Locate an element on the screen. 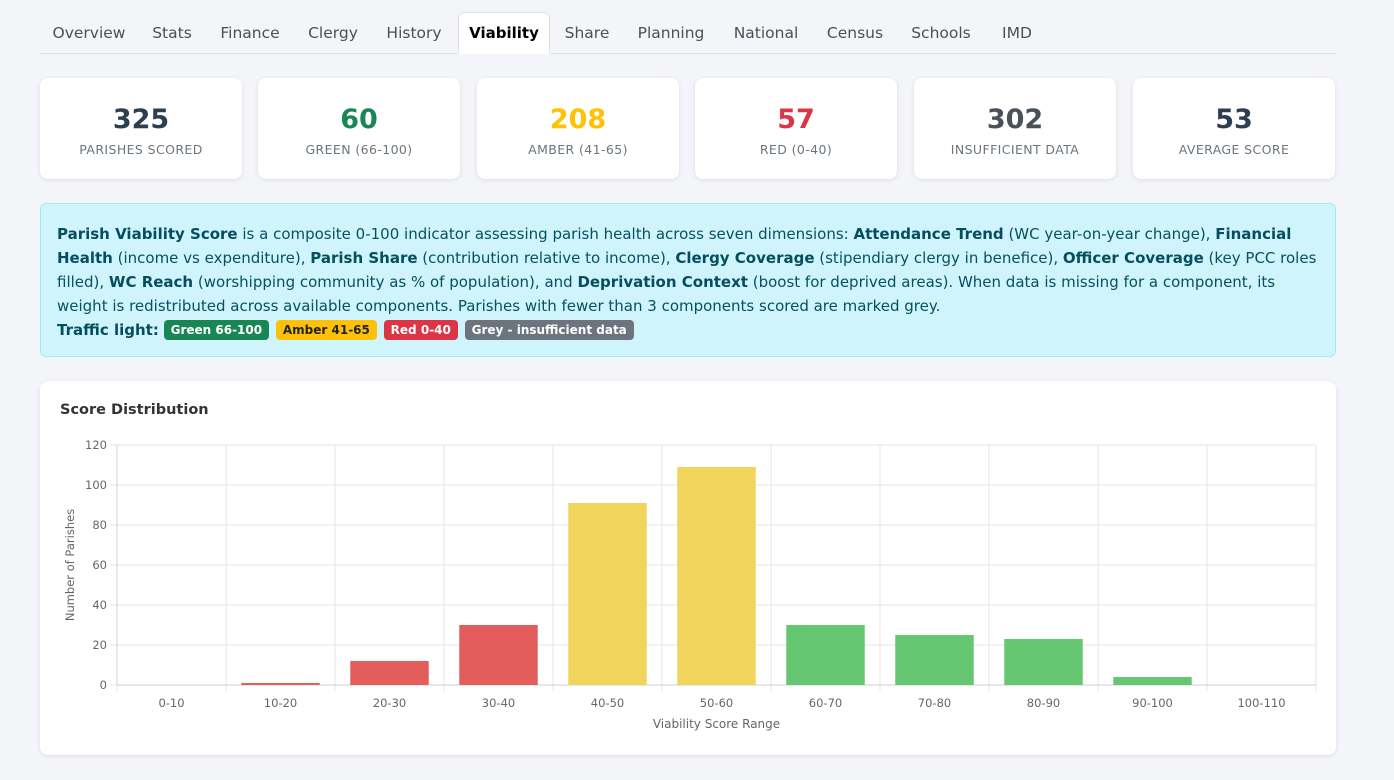 The image size is (1394, 780). x-tick-label: 90-100 is located at coordinates (1152, 703).